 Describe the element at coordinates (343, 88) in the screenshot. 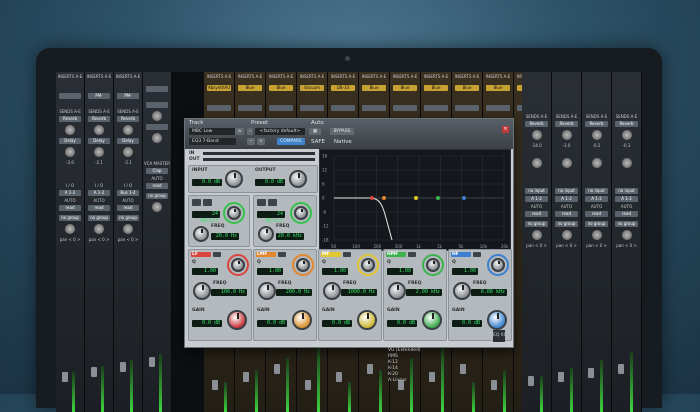

I see `insert-slot: DB-33` at that location.